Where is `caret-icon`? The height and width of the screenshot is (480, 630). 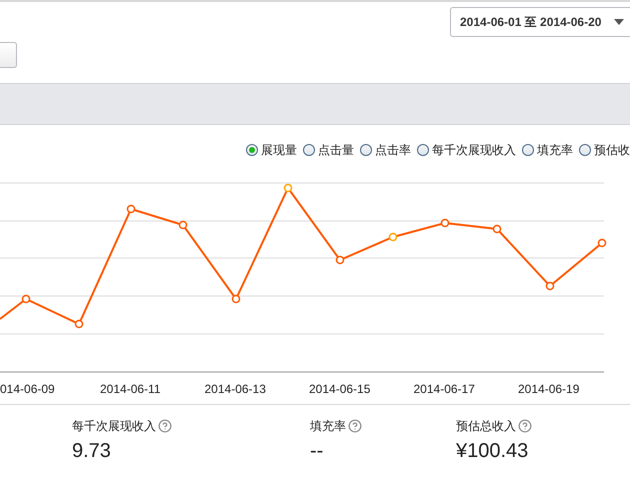
caret-icon is located at coordinates (619, 22).